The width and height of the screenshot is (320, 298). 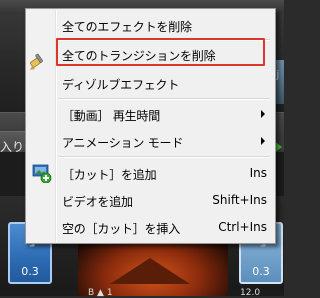 I want to click on menu-item-shortcut: Ctrl+Ins, so click(x=242, y=227).